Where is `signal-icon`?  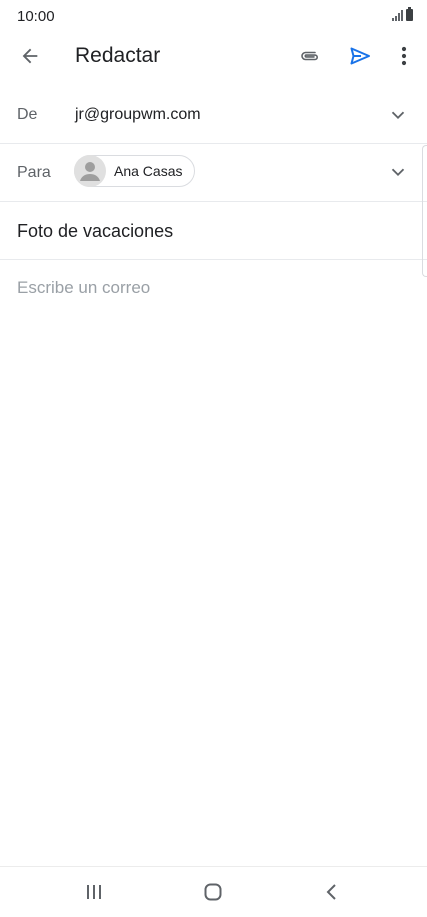 signal-icon is located at coordinates (397, 15).